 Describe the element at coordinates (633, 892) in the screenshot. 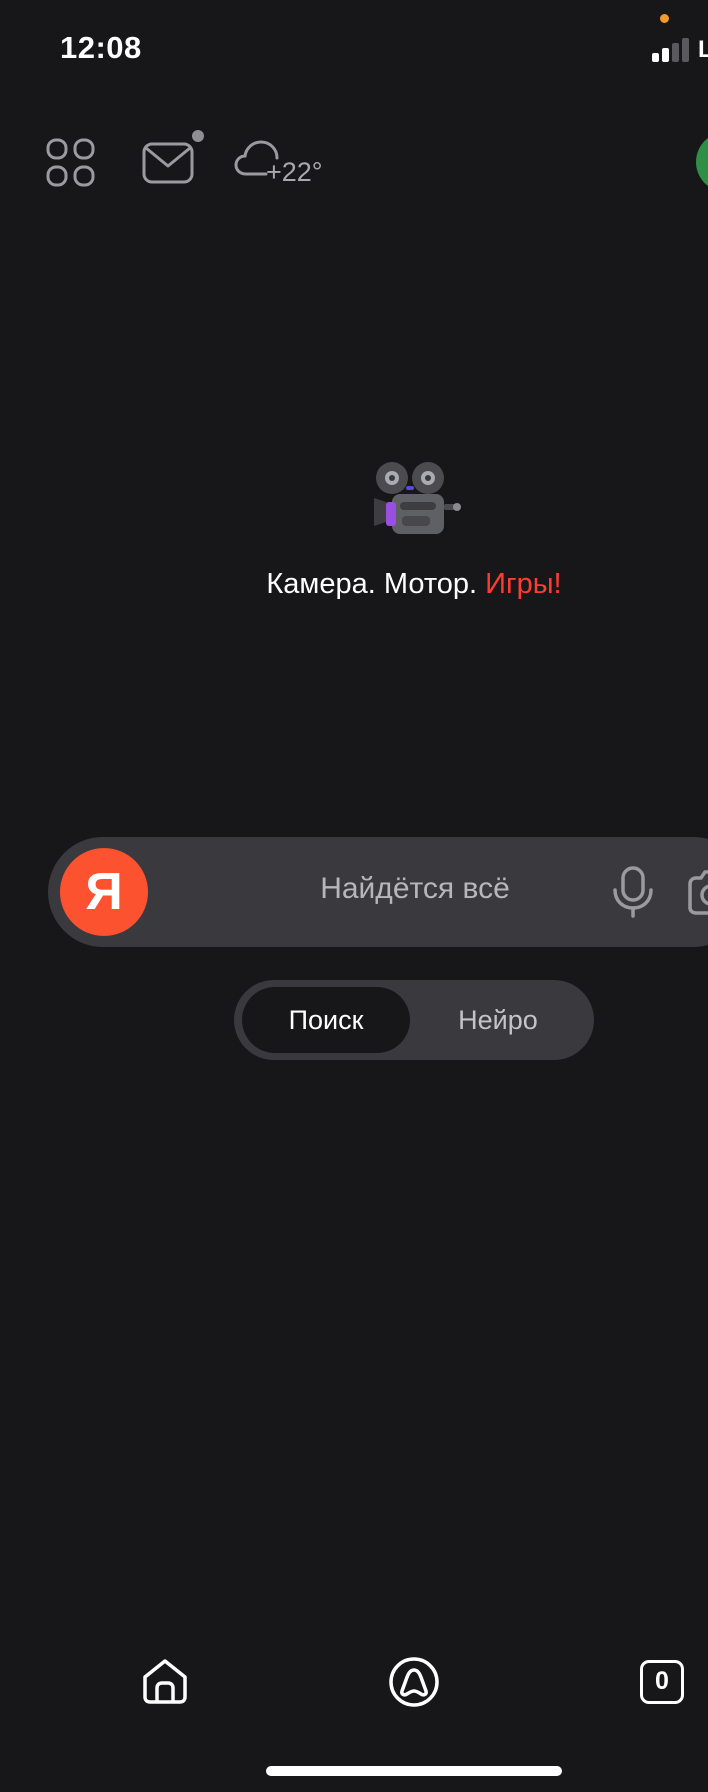

I see `microphone-icon` at that location.